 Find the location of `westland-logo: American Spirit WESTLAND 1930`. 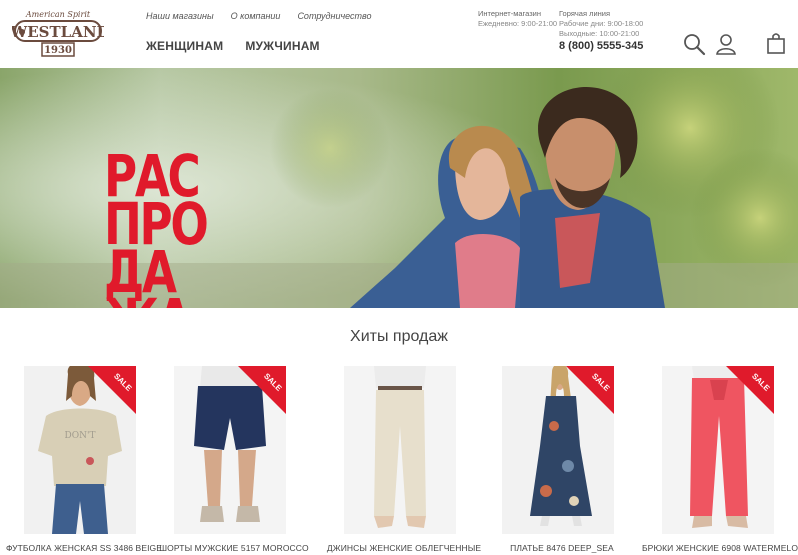

westland-logo: American Spirit WESTLAND 1930 is located at coordinates (58, 33).